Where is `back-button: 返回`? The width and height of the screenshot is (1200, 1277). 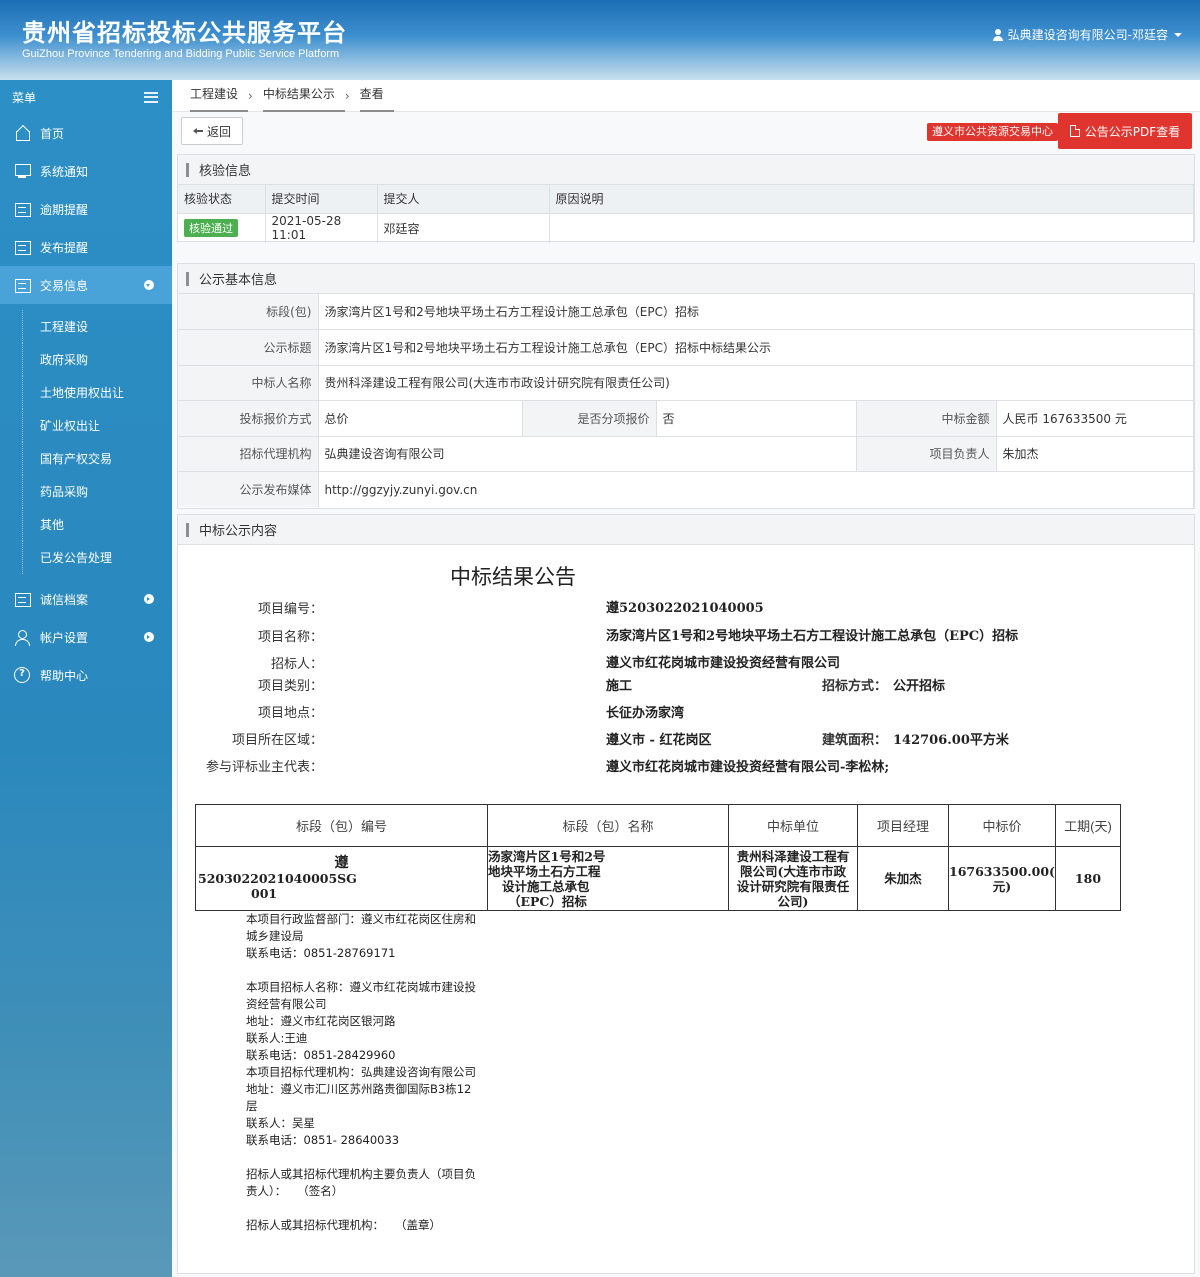 back-button: 返回 is located at coordinates (212, 131).